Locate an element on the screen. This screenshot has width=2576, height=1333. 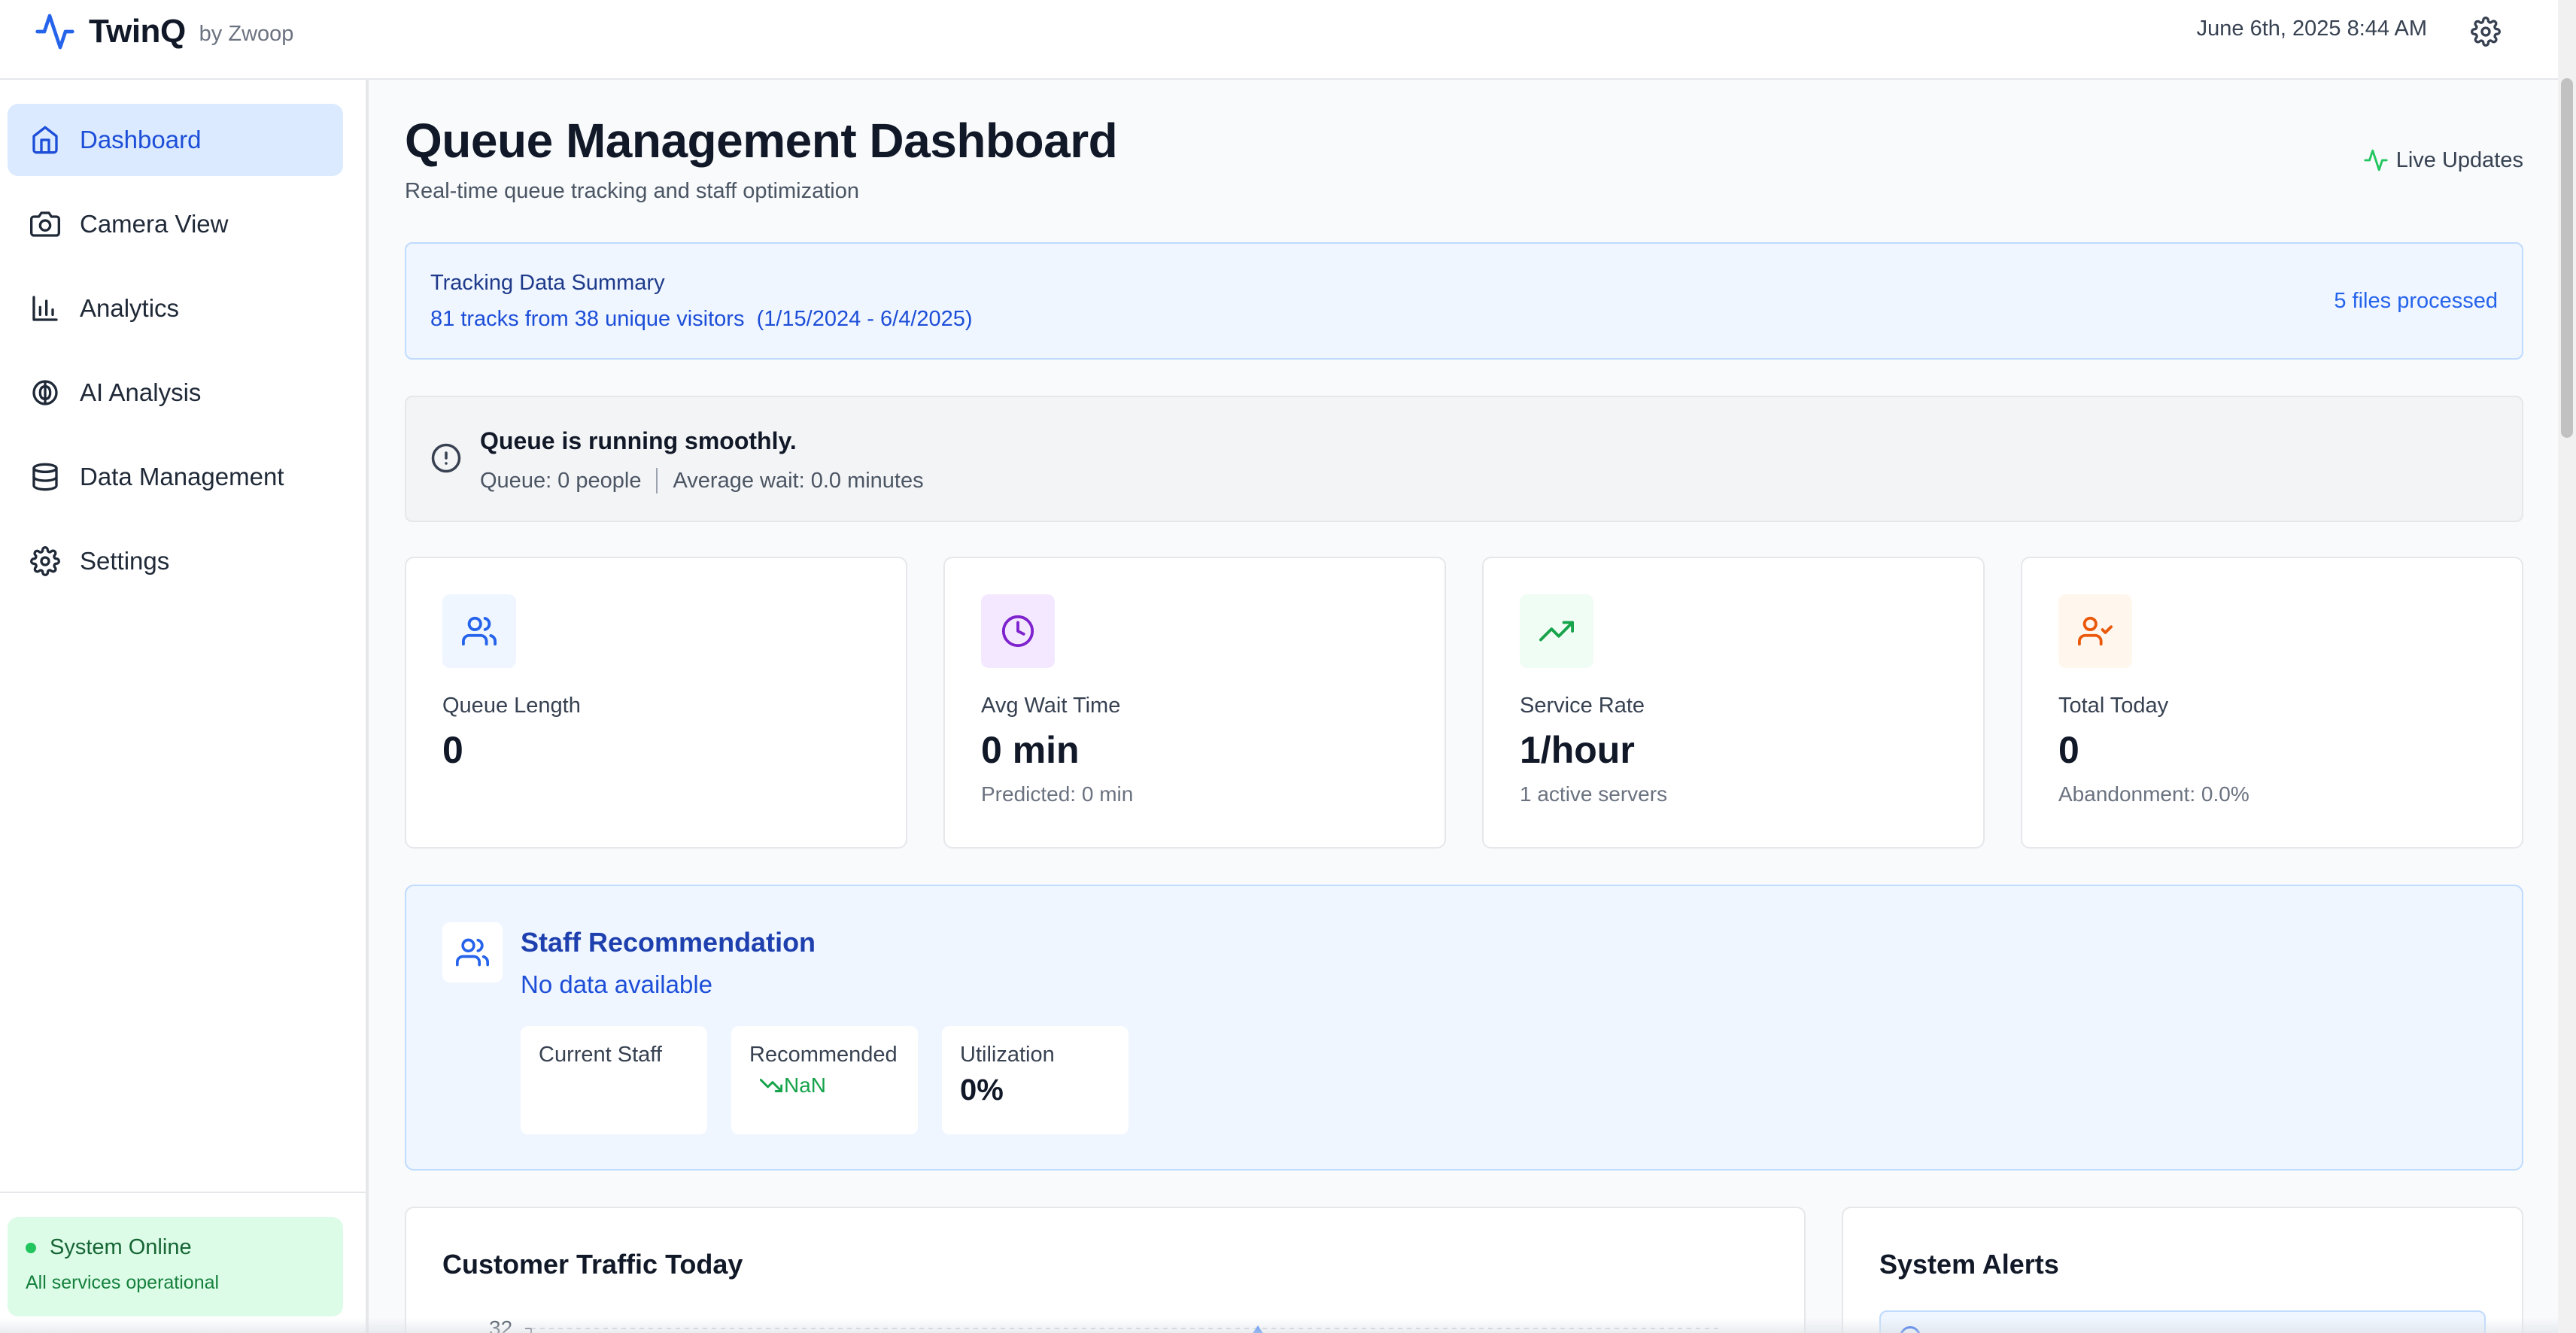
trending-up-icon is located at coordinates (1557, 631).